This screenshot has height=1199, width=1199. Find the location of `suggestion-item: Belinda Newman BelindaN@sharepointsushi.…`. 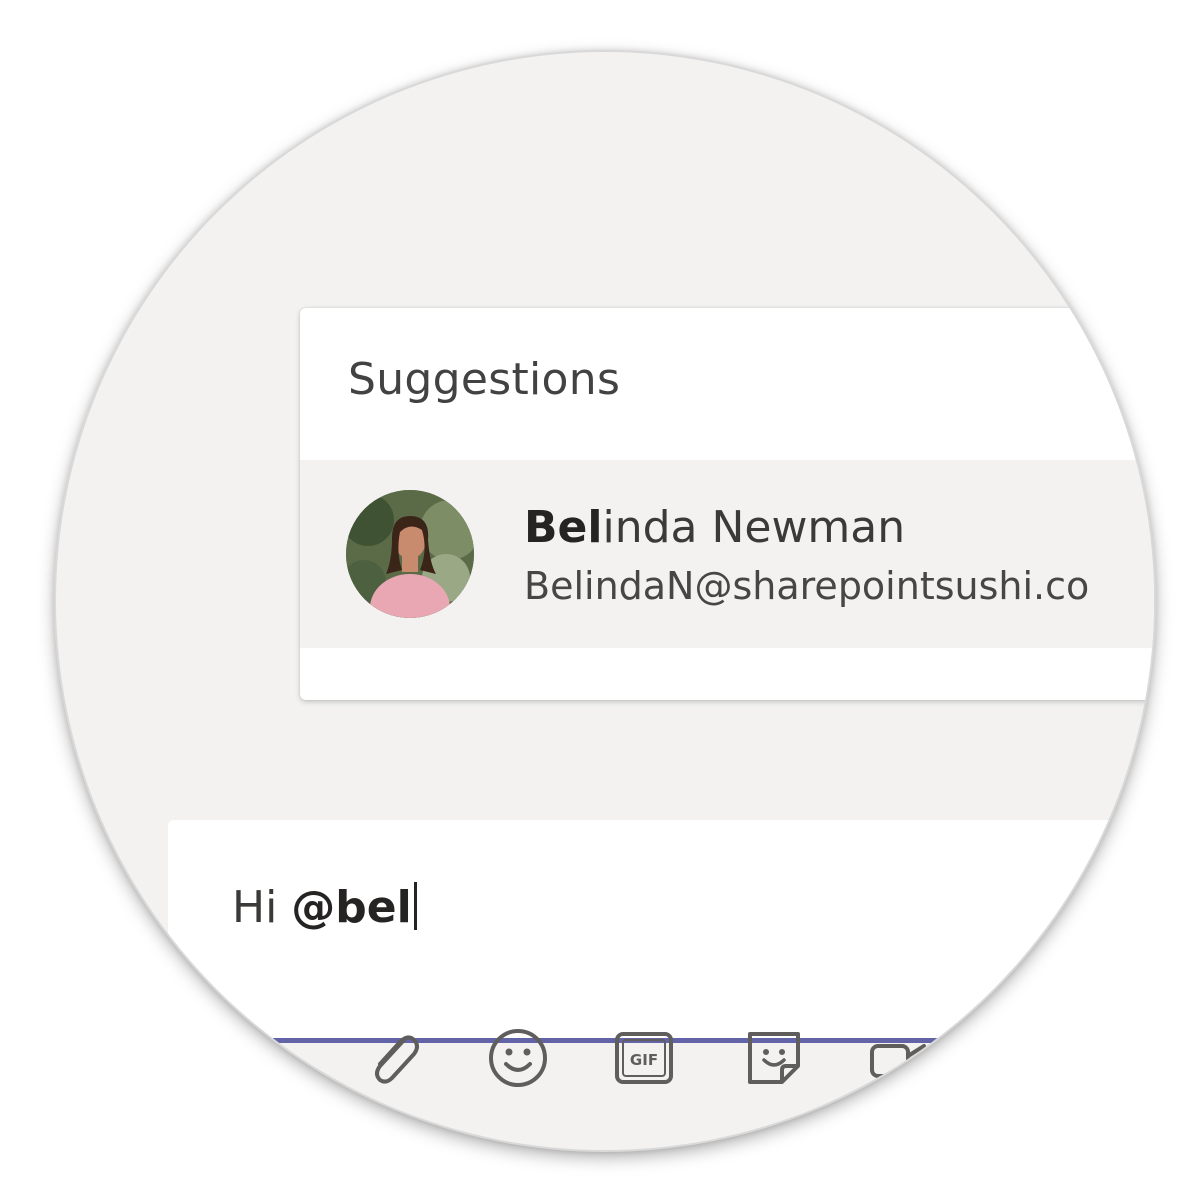

suggestion-item: Belinda Newman BelindaN@sharepointsushi.… is located at coordinates (727, 554).